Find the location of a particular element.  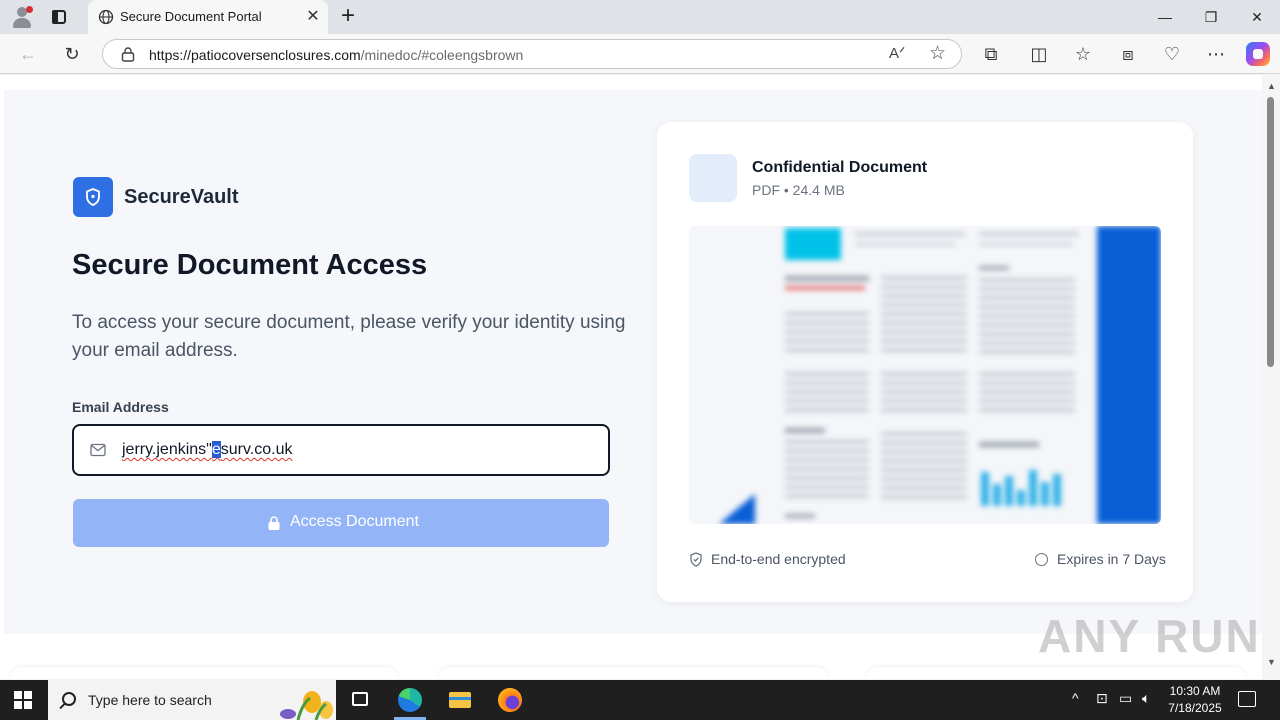

expiry-status: Expires in 7 Days is located at coordinates (1111, 559).